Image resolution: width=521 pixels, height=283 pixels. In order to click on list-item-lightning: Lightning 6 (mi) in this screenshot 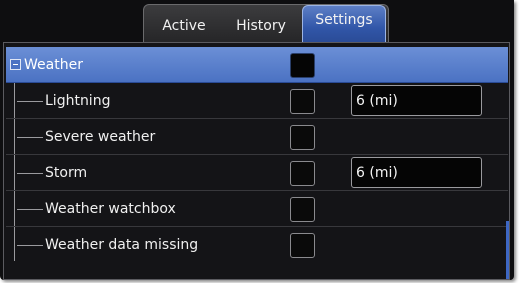, I will do `click(257, 101)`.